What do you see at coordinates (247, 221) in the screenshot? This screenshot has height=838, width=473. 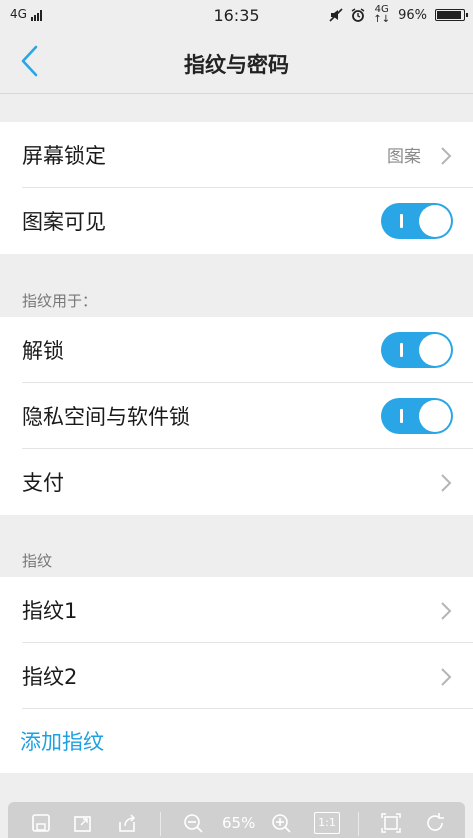 I see `pattern-visible-row: 图案可见` at bounding box center [247, 221].